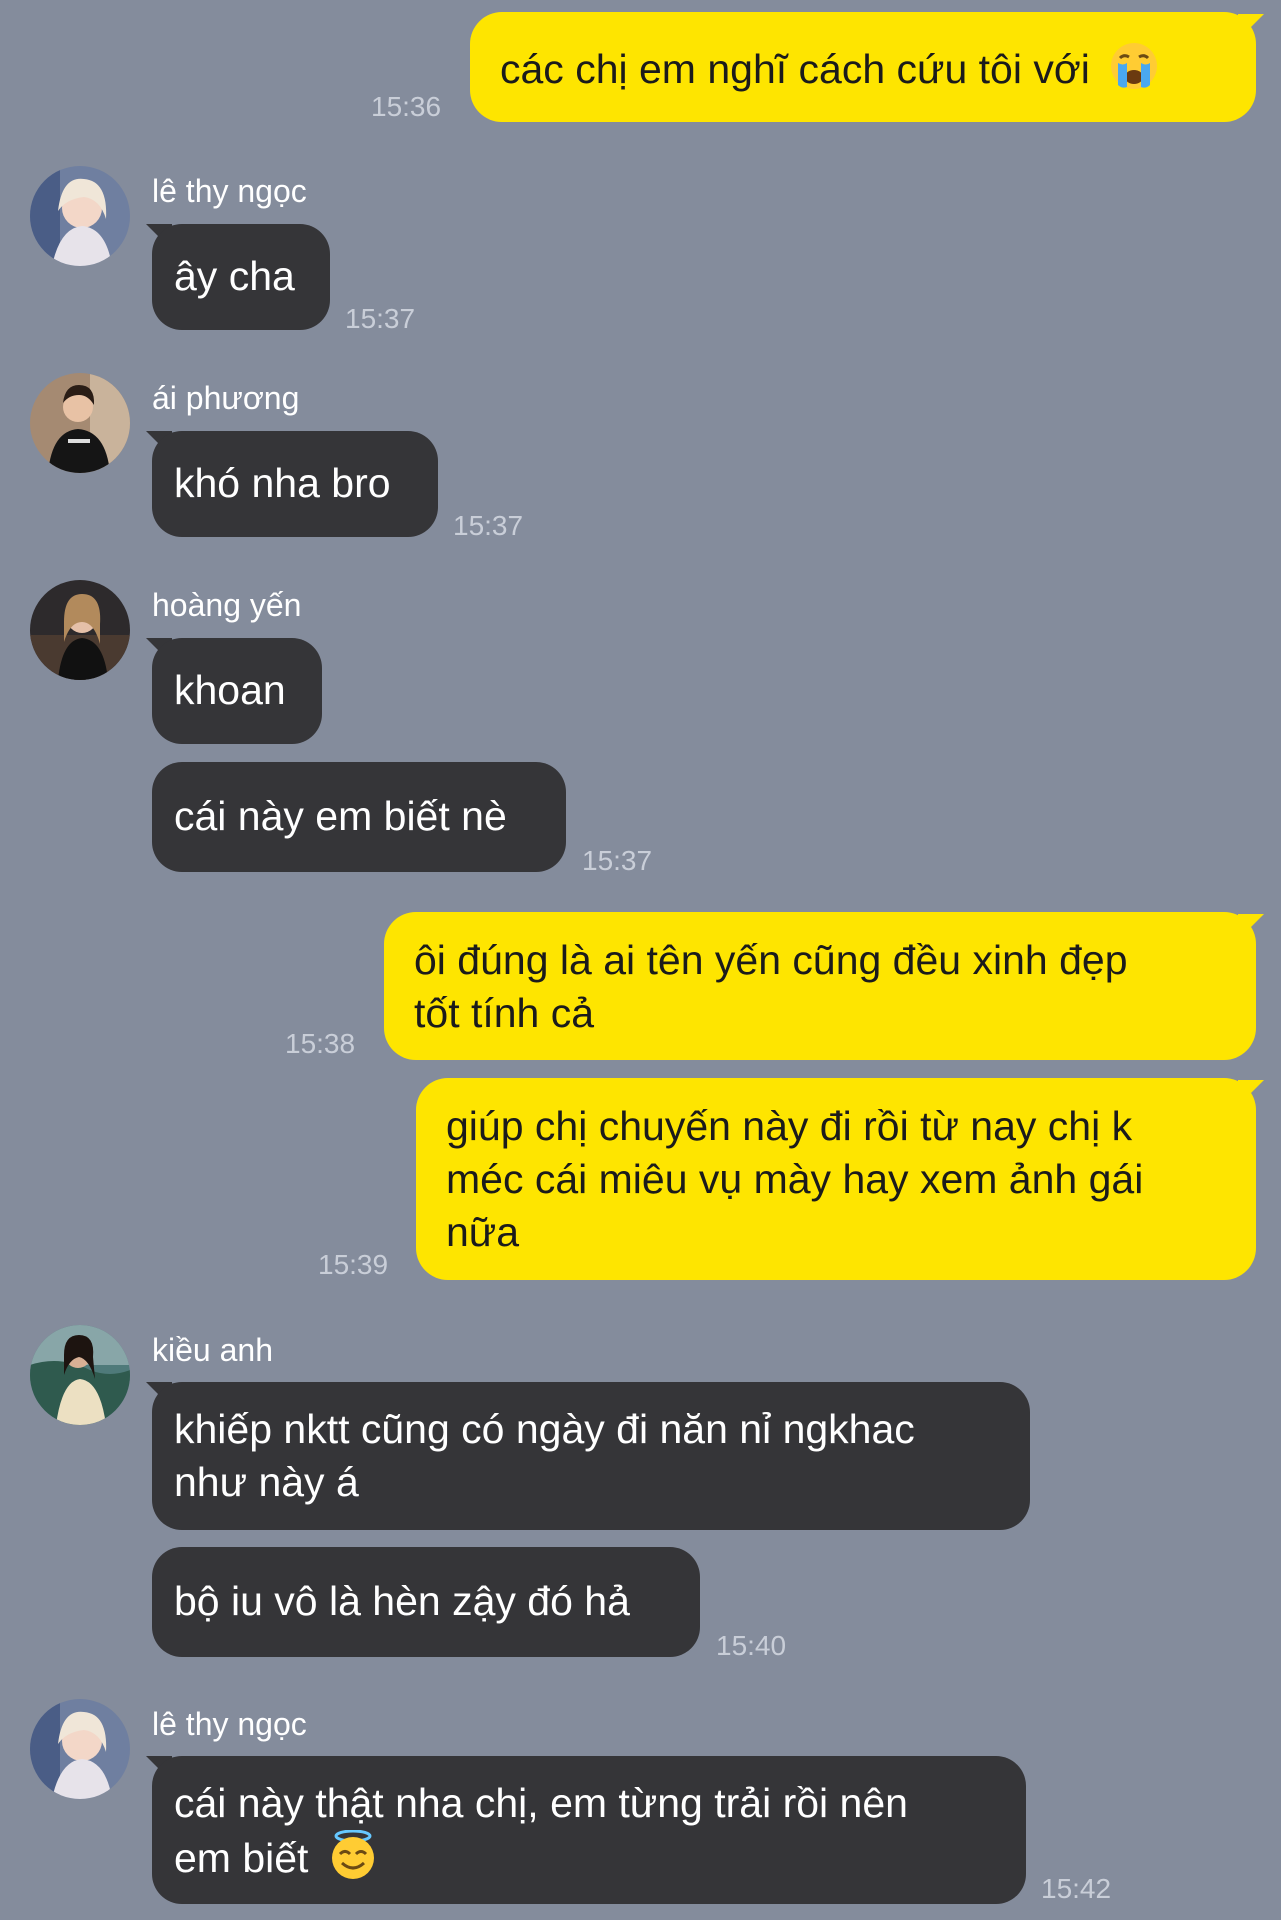  Describe the element at coordinates (751, 1645) in the screenshot. I see `message-timestamp: 15:40` at that location.